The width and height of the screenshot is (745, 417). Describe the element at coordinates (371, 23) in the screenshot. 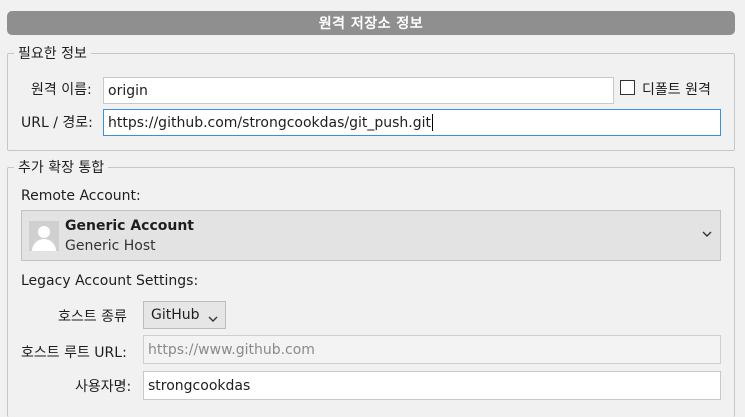

I see `dialog-title: 원격 저장소 정보` at that location.